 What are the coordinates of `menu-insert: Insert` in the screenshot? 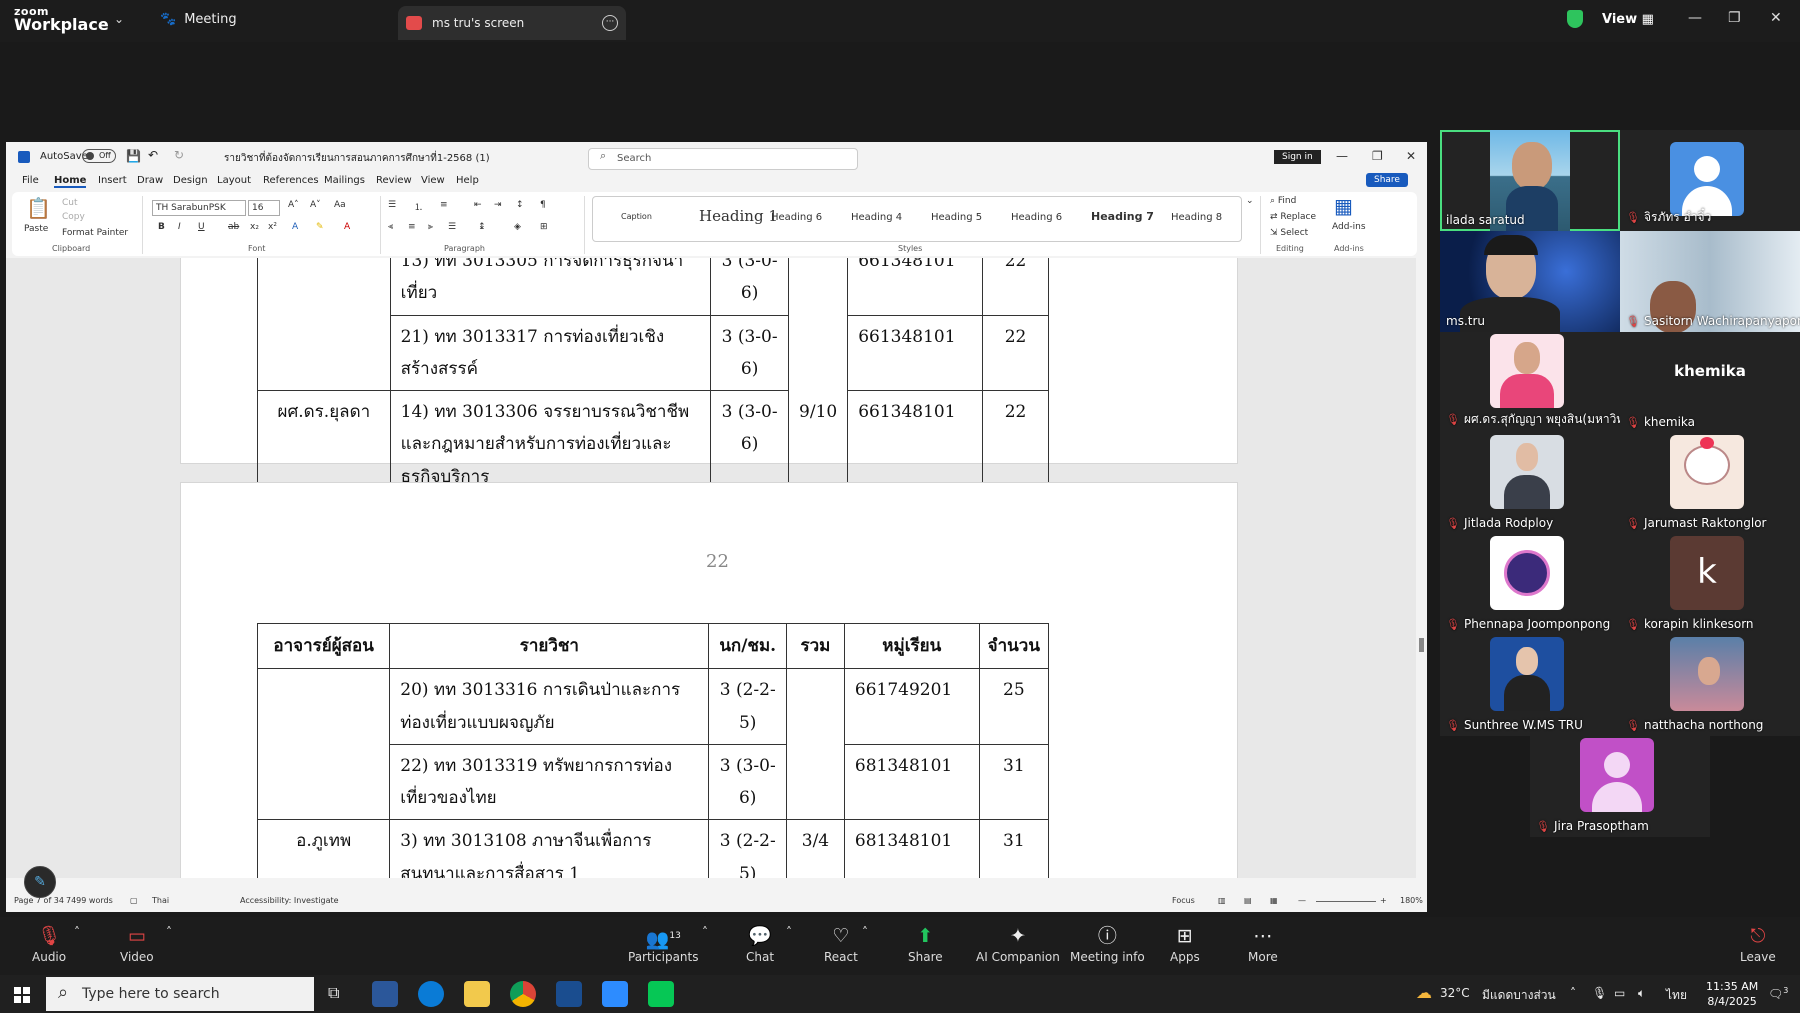 It's located at (112, 180).